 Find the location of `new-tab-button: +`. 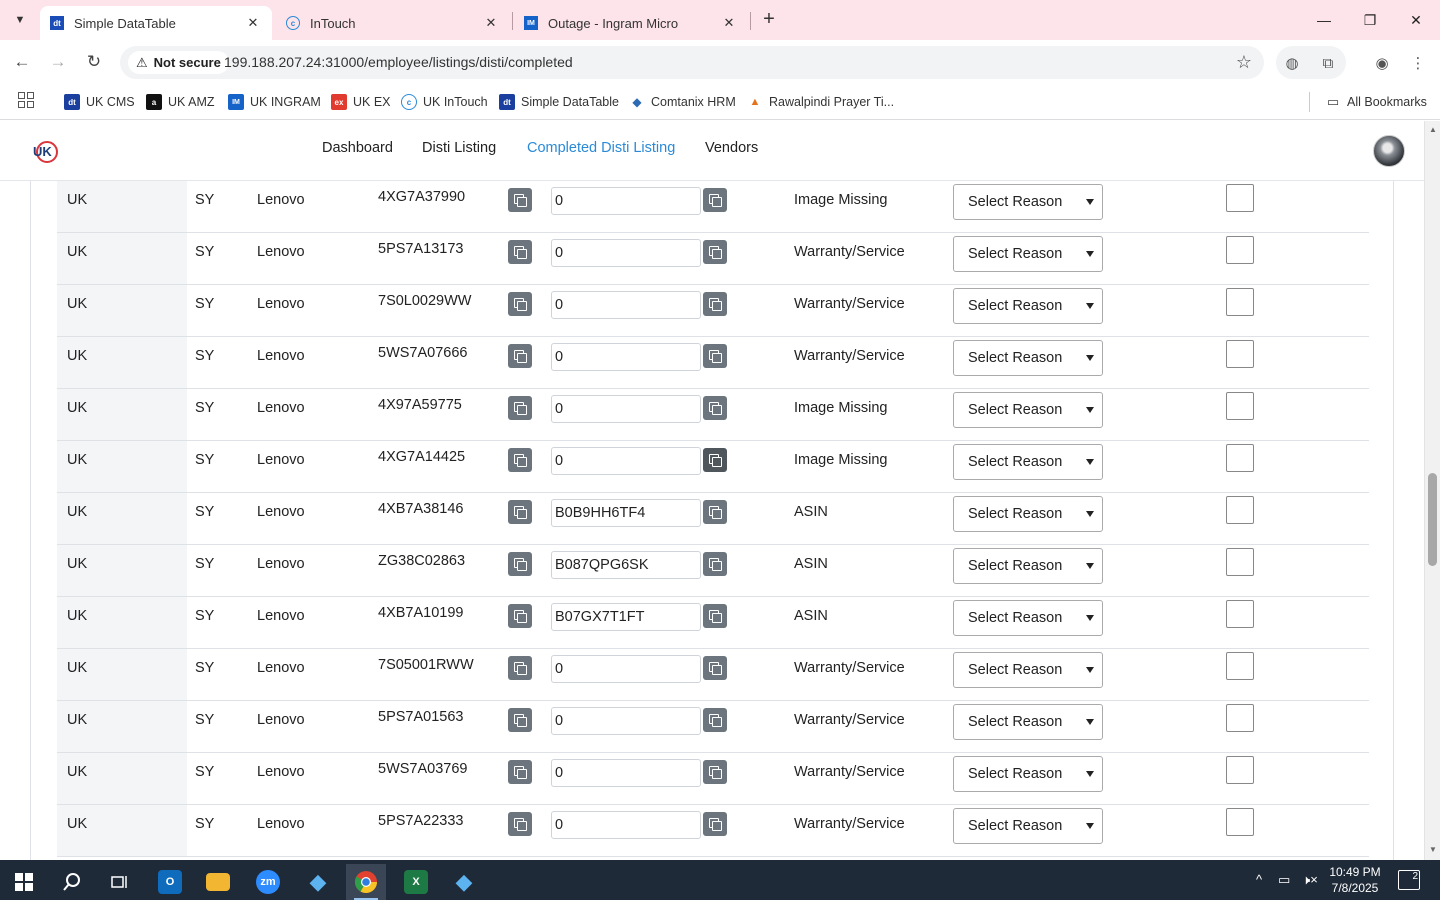

new-tab-button: + is located at coordinates (769, 19).